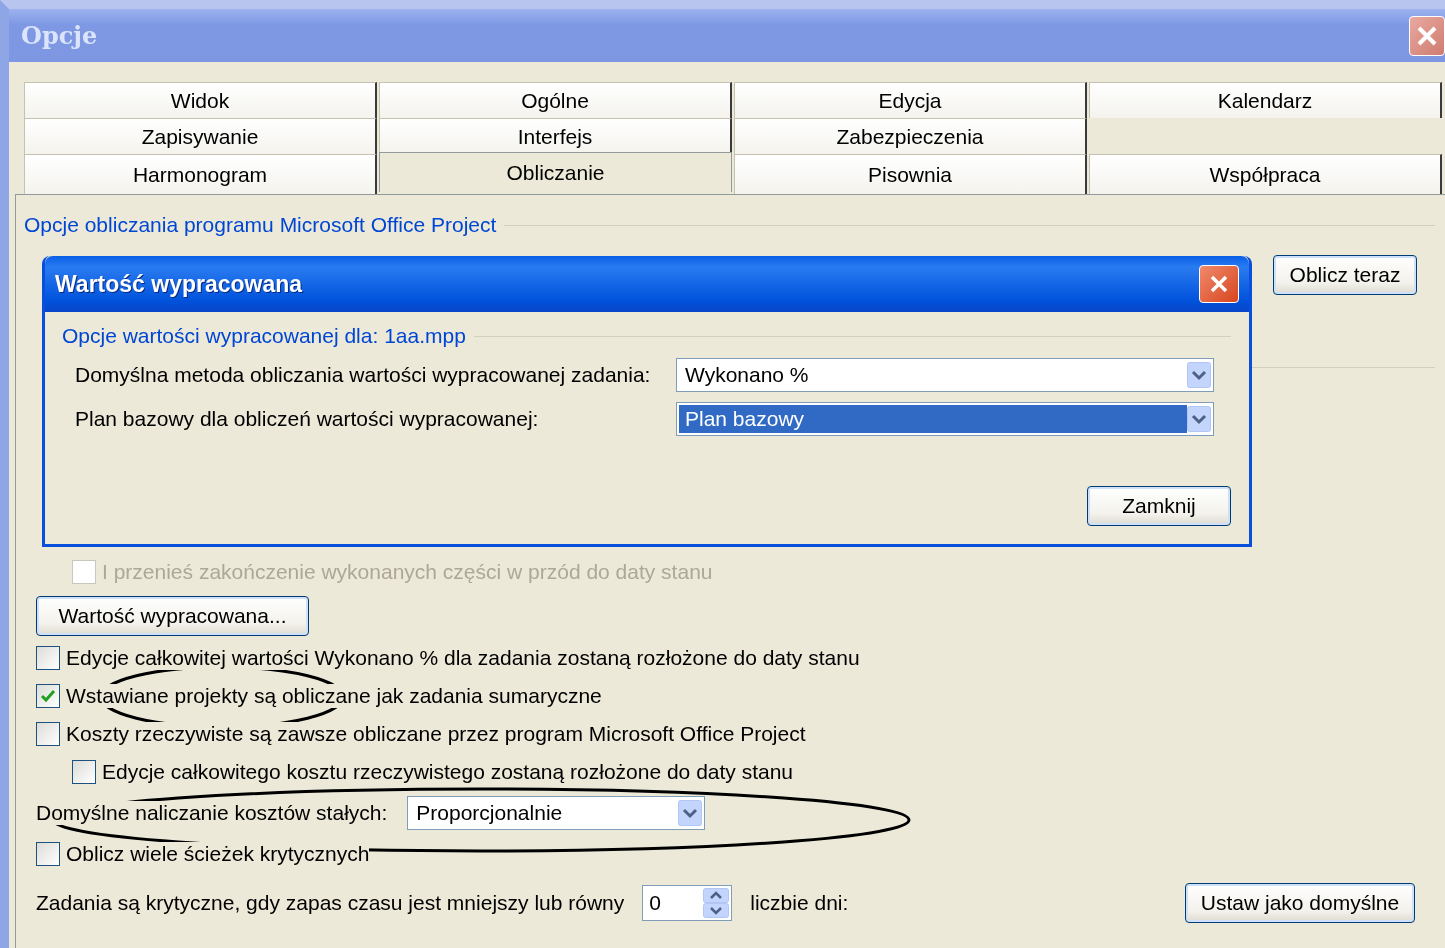  I want to click on checkbox-label: Oblicz wiele ścieżek krytycznych, so click(218, 854).